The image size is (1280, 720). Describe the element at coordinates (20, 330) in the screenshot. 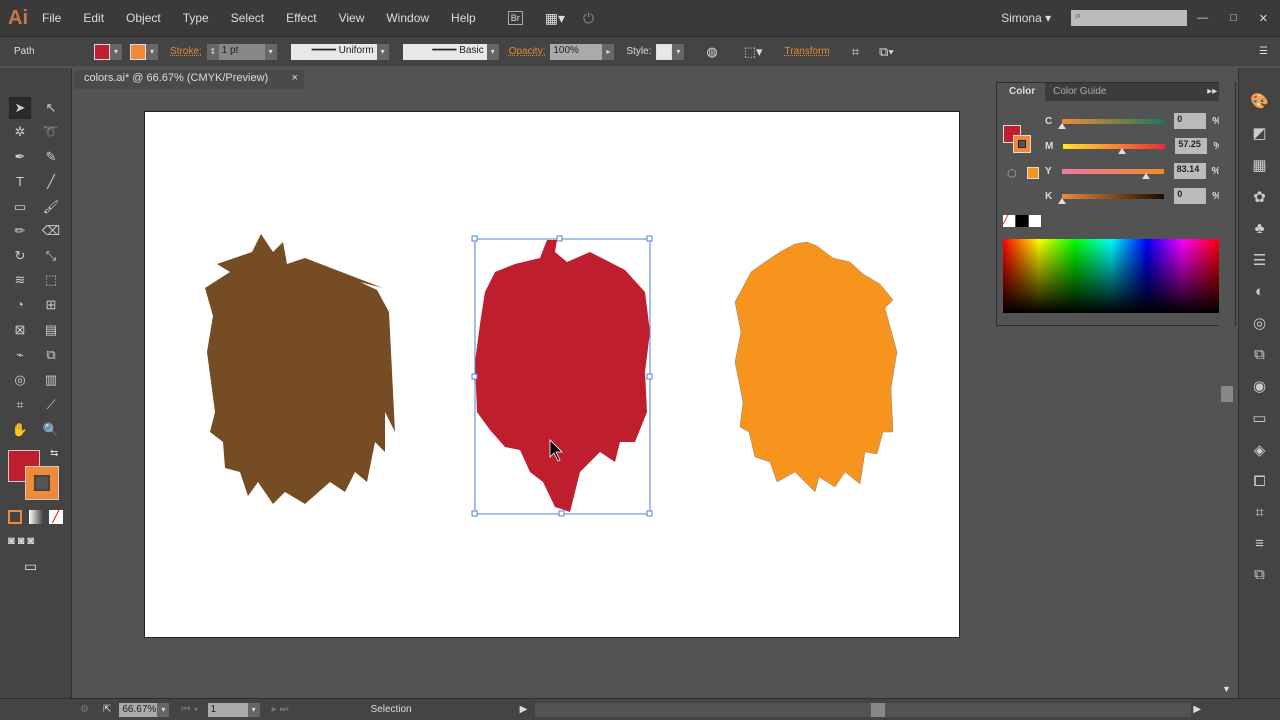

I see `mesh-tool: ⊠` at that location.